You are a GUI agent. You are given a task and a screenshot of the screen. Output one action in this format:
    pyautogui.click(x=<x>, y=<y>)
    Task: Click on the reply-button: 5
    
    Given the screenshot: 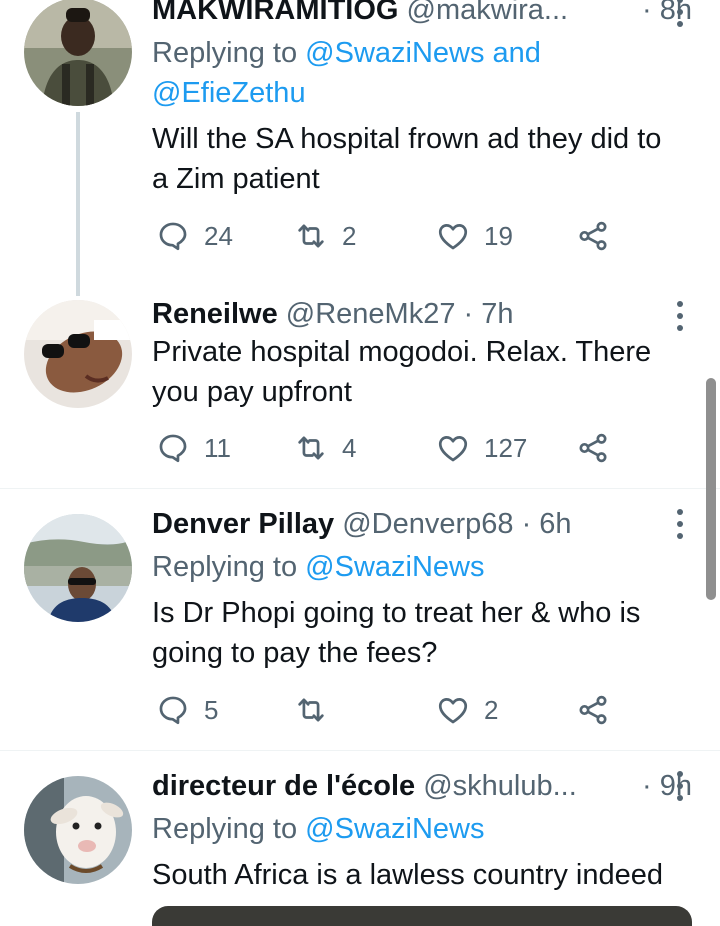 What is the action you would take?
    pyautogui.click(x=187, y=710)
    